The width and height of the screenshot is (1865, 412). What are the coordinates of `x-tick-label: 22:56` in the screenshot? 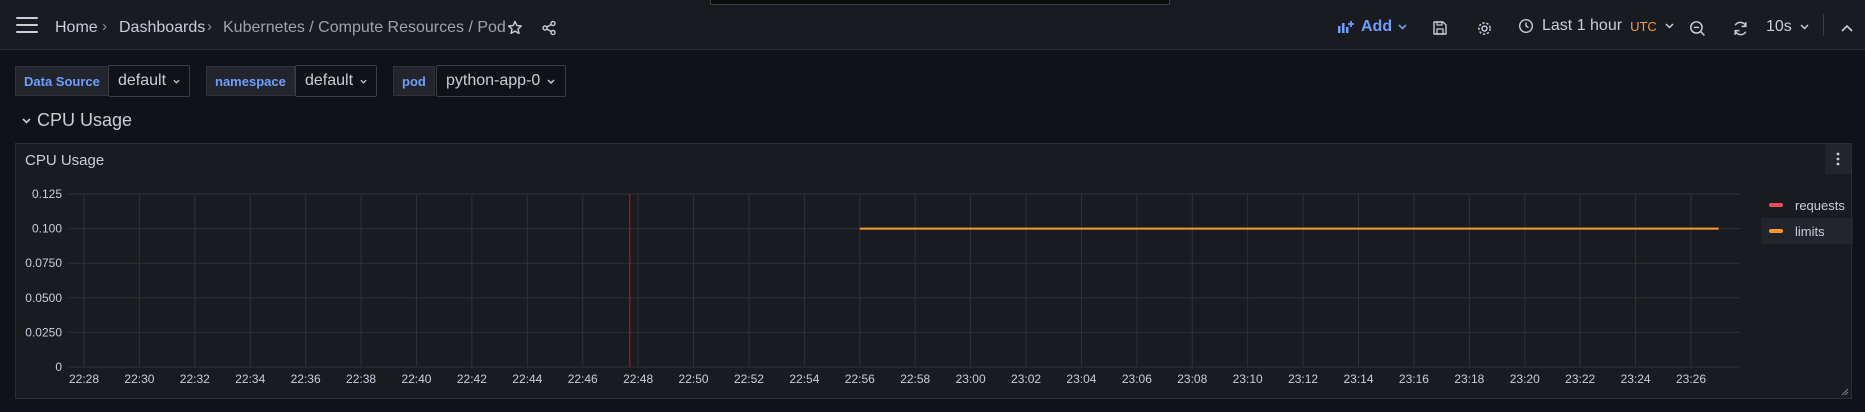 It's located at (860, 379).